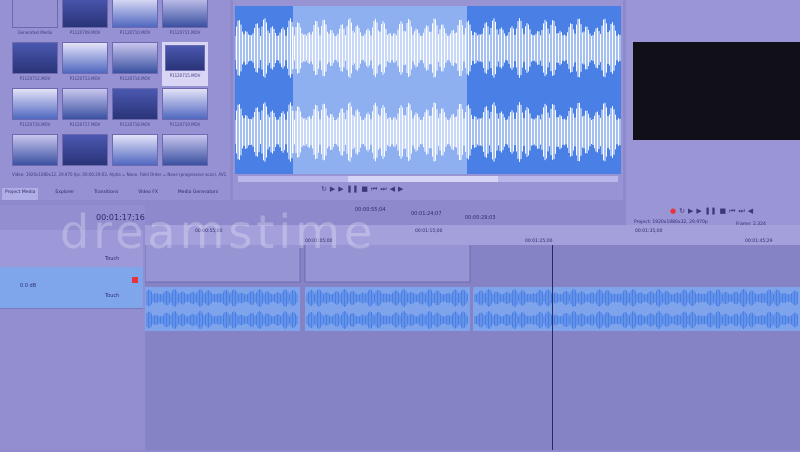 This screenshot has height=452, width=800. I want to click on thumbnail-label: P1120716.MOV, so click(35, 124).